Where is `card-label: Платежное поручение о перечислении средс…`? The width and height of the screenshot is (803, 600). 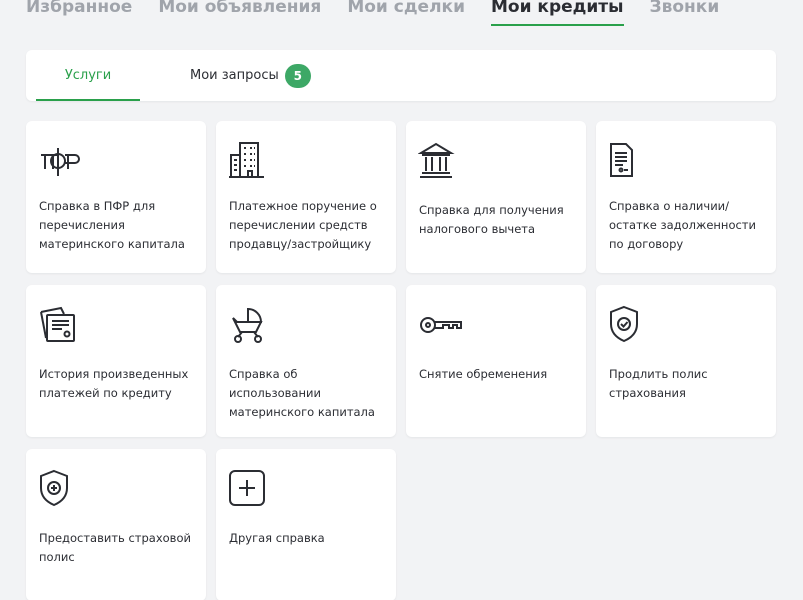 card-label: Платежное поручение о перечислении средс… is located at coordinates (303, 225).